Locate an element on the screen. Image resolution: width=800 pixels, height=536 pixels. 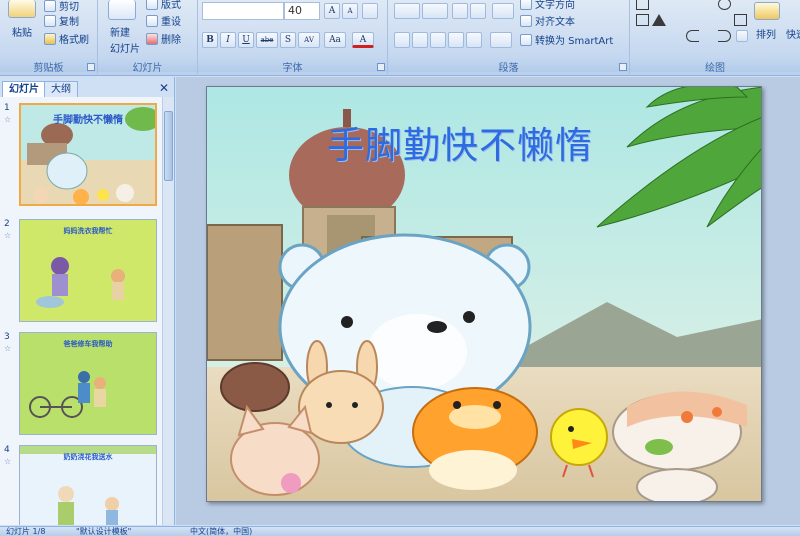
thumbnail-scrollbar is located at coordinates (168, 311).